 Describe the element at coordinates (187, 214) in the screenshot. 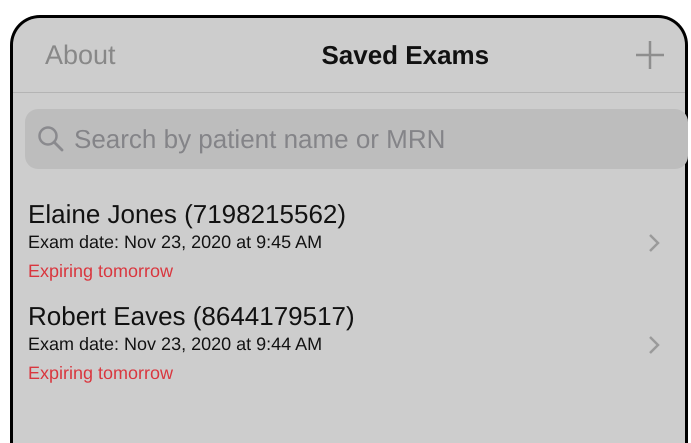

I see `patient-name: Elaine Jones (7198215562)` at that location.